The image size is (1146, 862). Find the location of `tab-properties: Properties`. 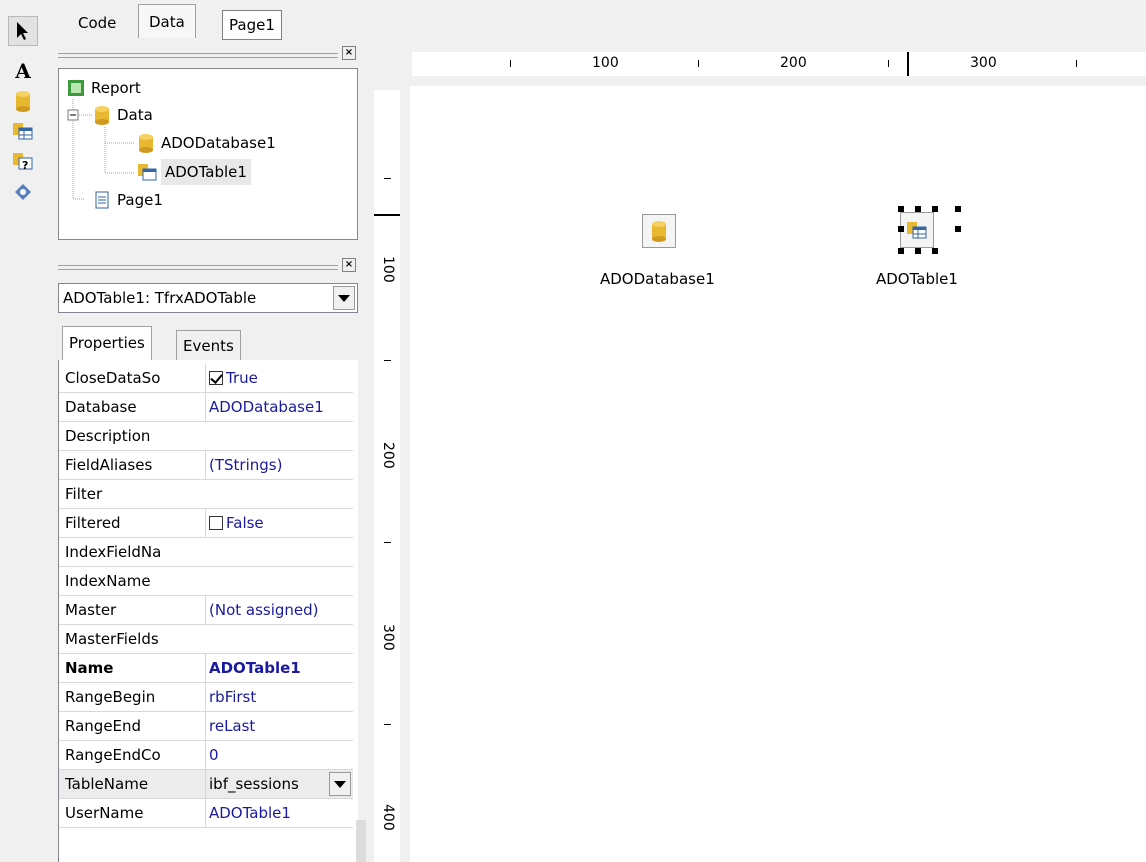

tab-properties: Properties is located at coordinates (107, 343).